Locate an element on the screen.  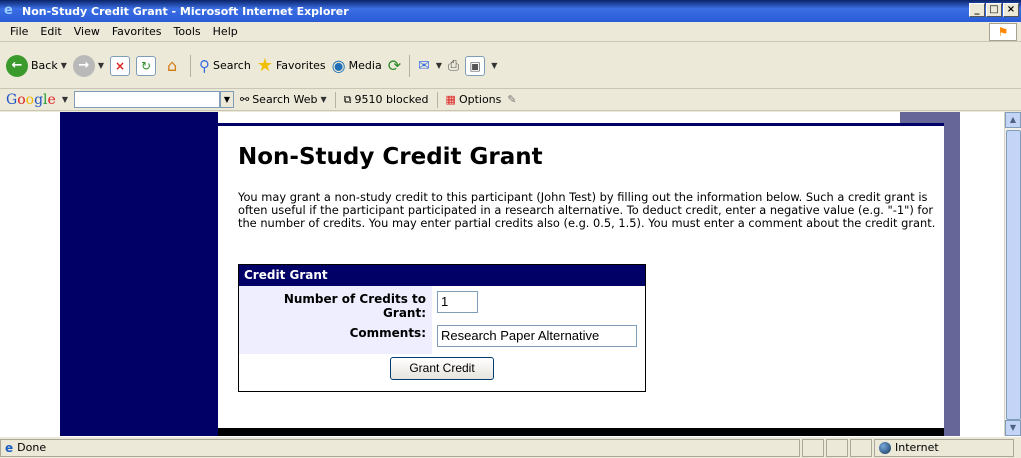
google-logo-icon: Google is located at coordinates (31, 100).